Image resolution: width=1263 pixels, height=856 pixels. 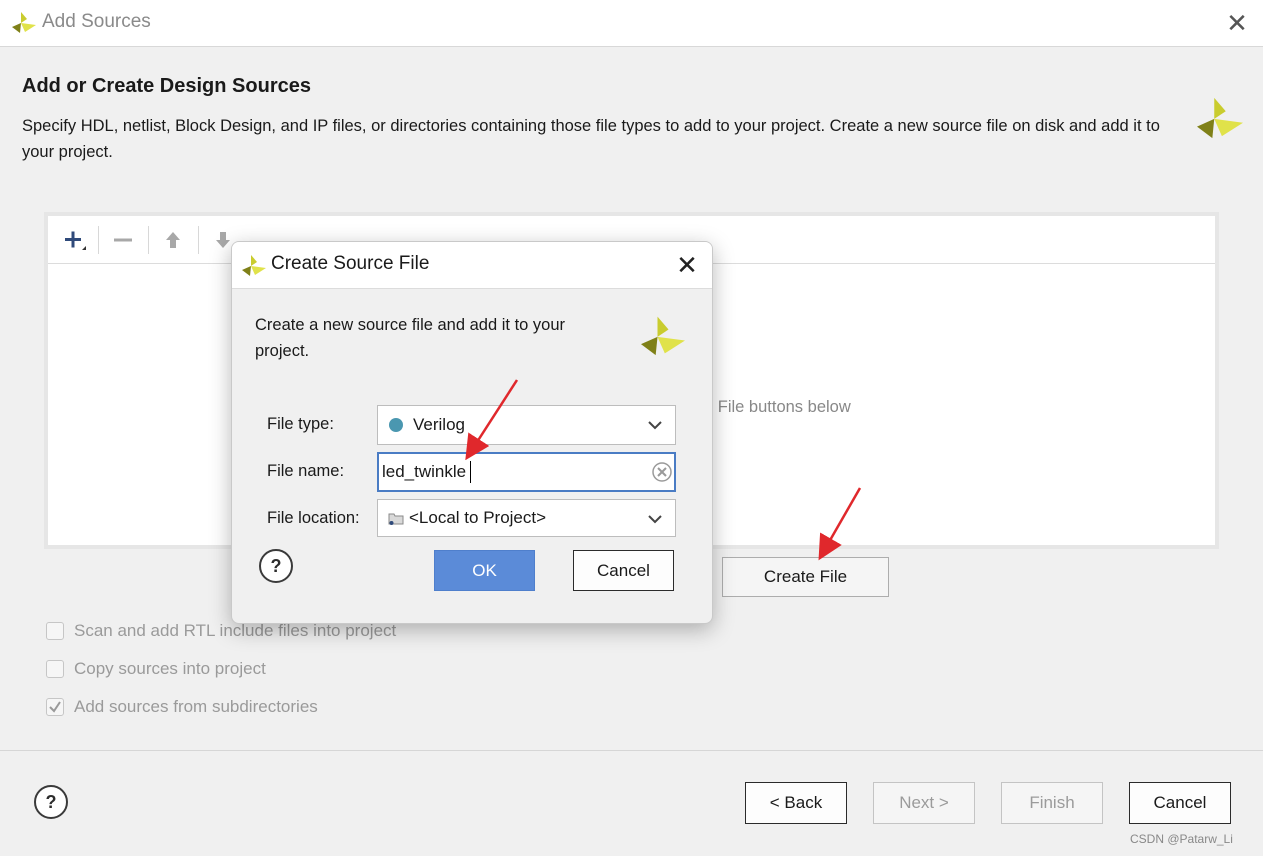 I want to click on empty-list-hint: e File buttons below, so click(x=777, y=407).